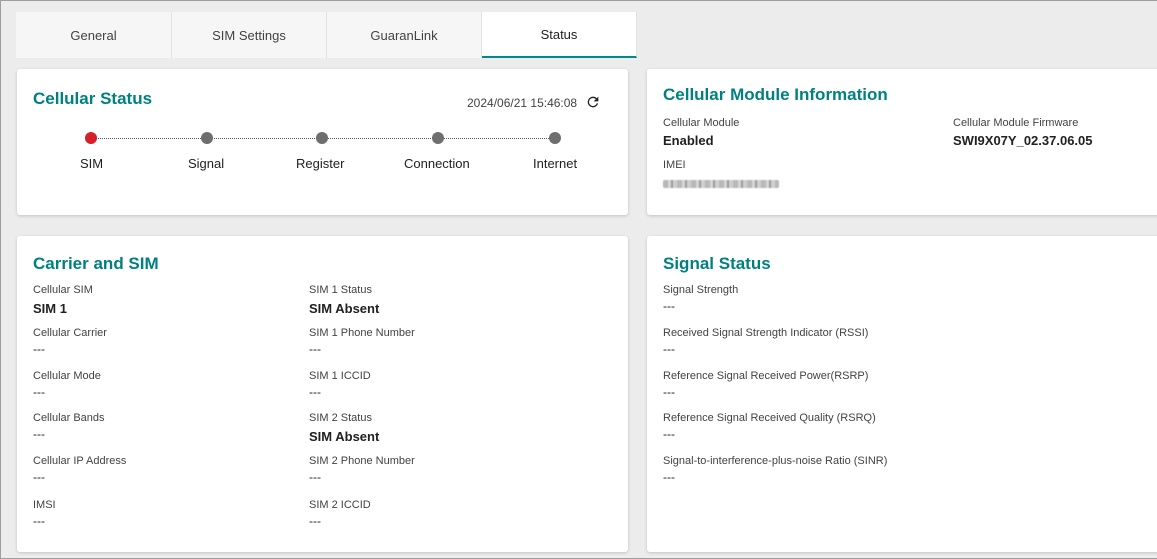  I want to click on rsrq-value: ---, so click(669, 434).